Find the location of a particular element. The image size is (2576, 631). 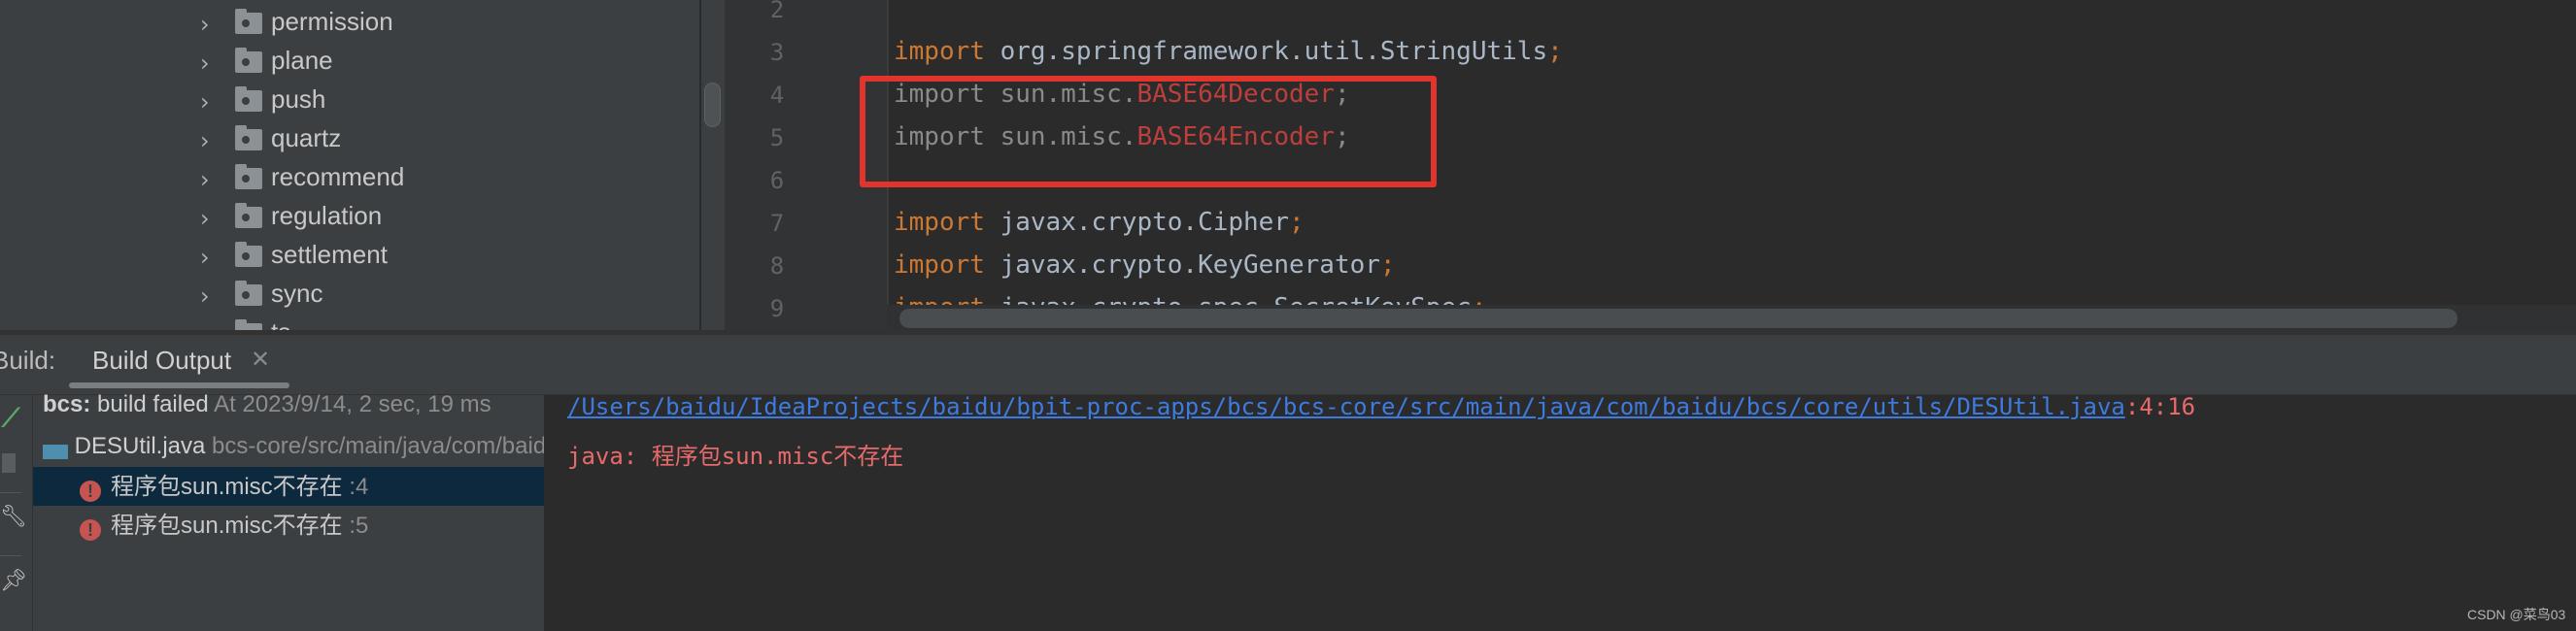

tree-item-label: recommend is located at coordinates (338, 177).